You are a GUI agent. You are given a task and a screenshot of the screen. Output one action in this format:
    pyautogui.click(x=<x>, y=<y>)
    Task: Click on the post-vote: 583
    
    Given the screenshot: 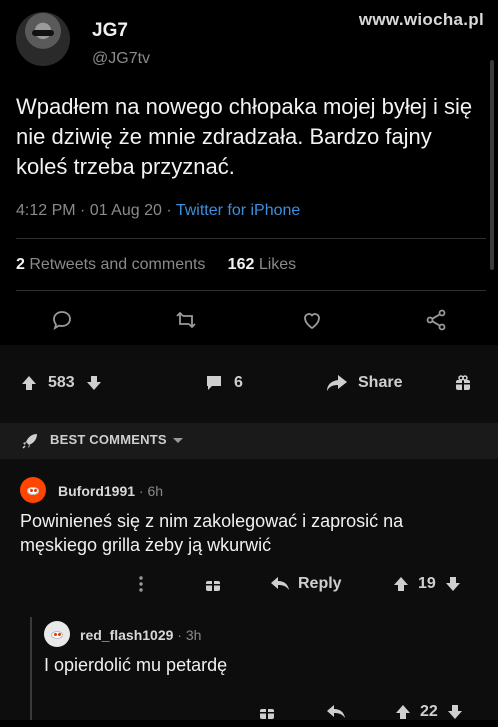 What is the action you would take?
    pyautogui.click(x=61, y=383)
    